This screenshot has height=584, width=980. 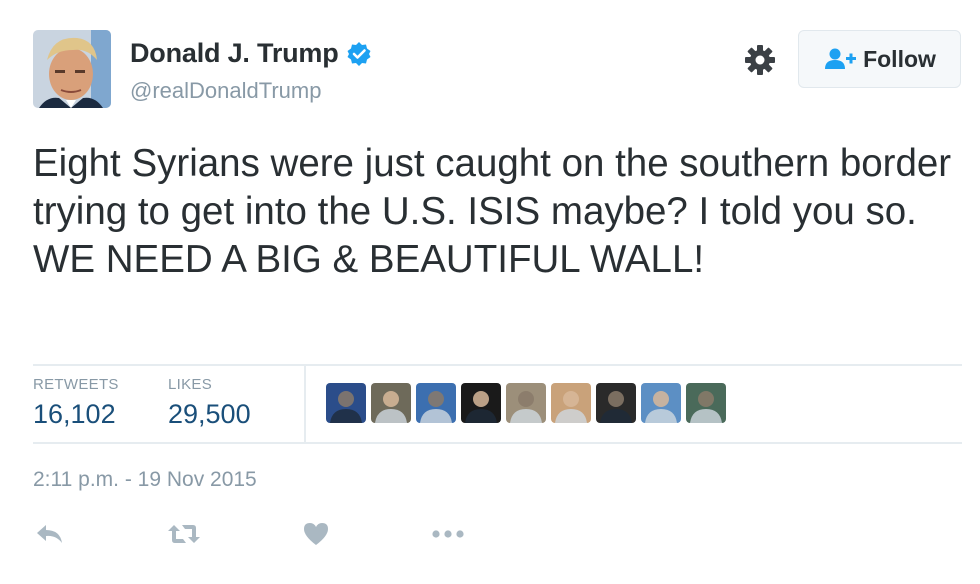 I want to click on like-button, so click(x=316, y=534).